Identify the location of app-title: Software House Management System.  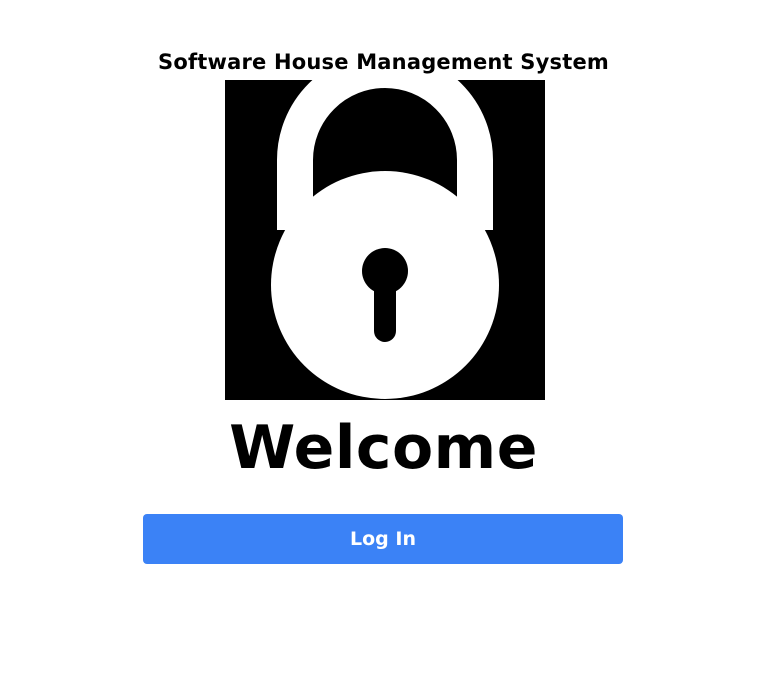
(383, 62).